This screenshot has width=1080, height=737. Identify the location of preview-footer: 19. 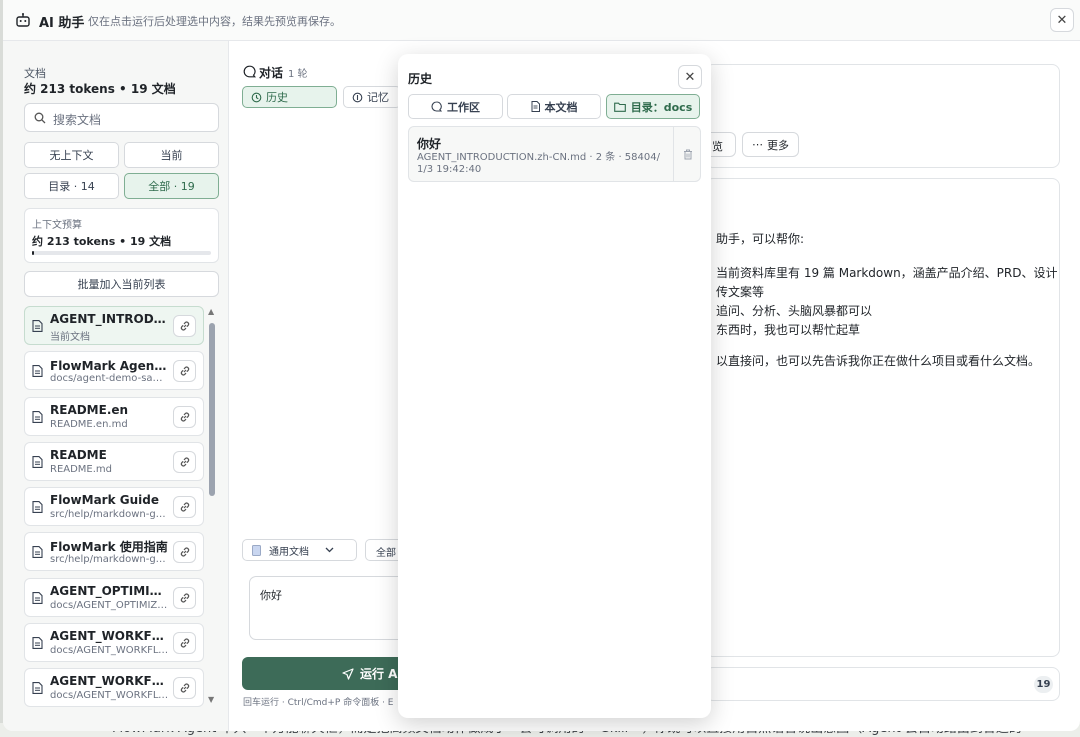
(882, 684).